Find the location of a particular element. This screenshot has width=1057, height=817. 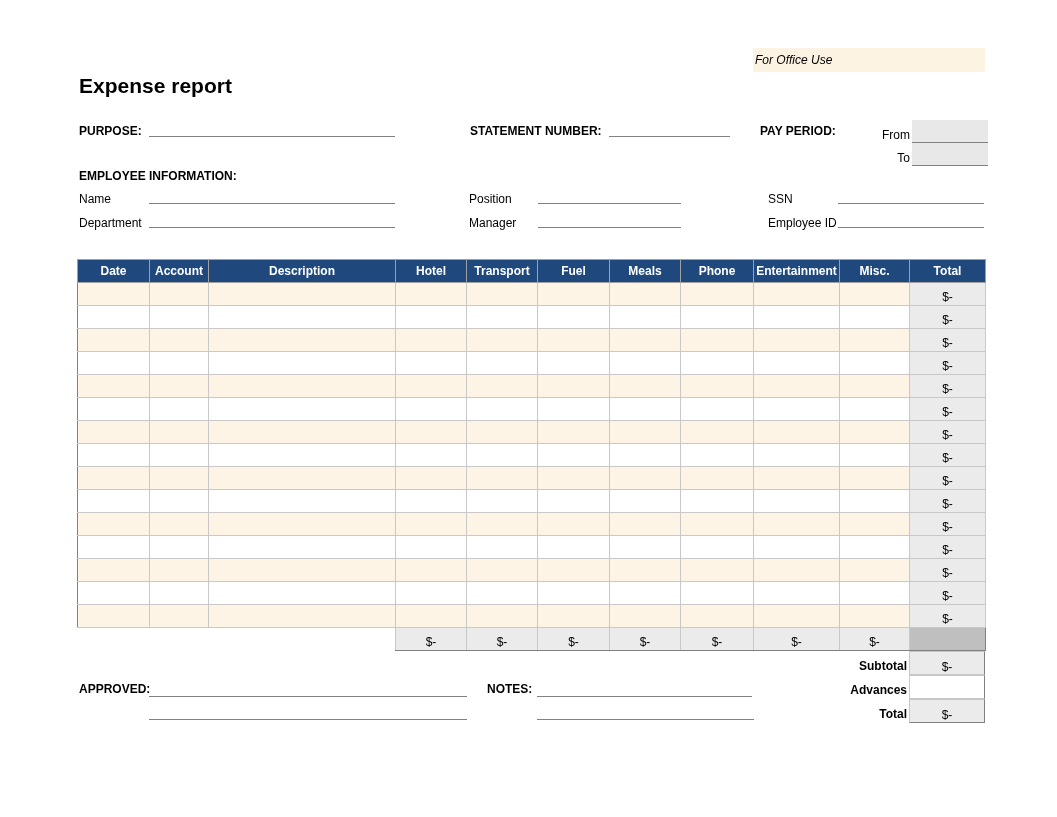

field-label: APPROVED: is located at coordinates (114, 689).